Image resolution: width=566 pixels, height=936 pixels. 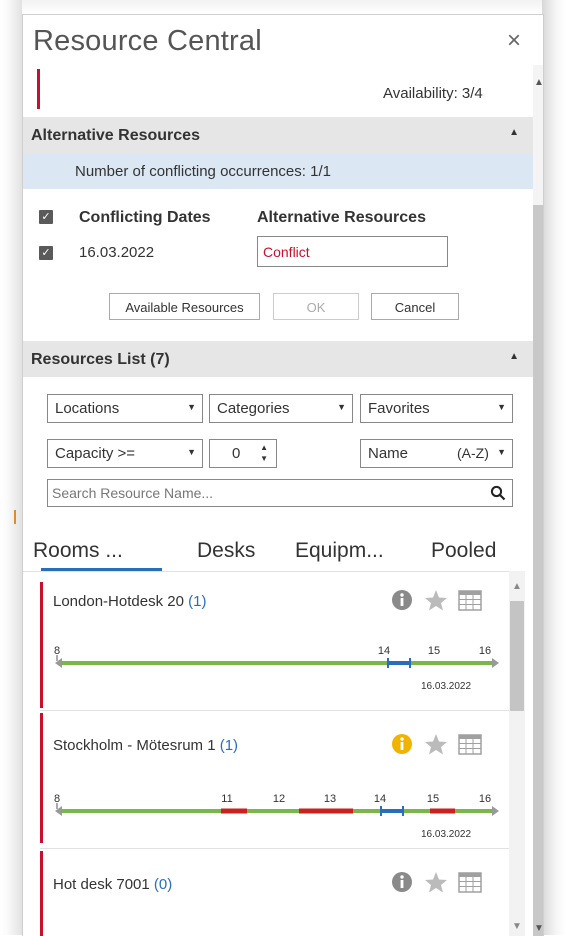 I want to click on available-resources-button: Available Resources, so click(x=184, y=306).